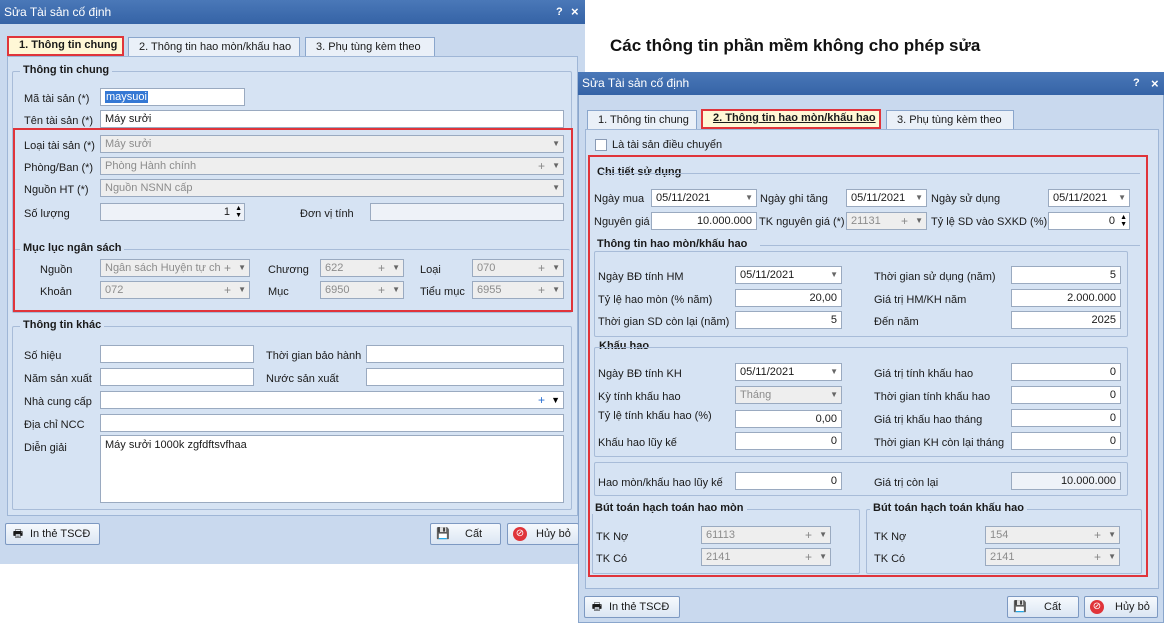 The image size is (1164, 623). I want to click on use-date-picker: 05/11/2021 ▼, so click(1089, 198).